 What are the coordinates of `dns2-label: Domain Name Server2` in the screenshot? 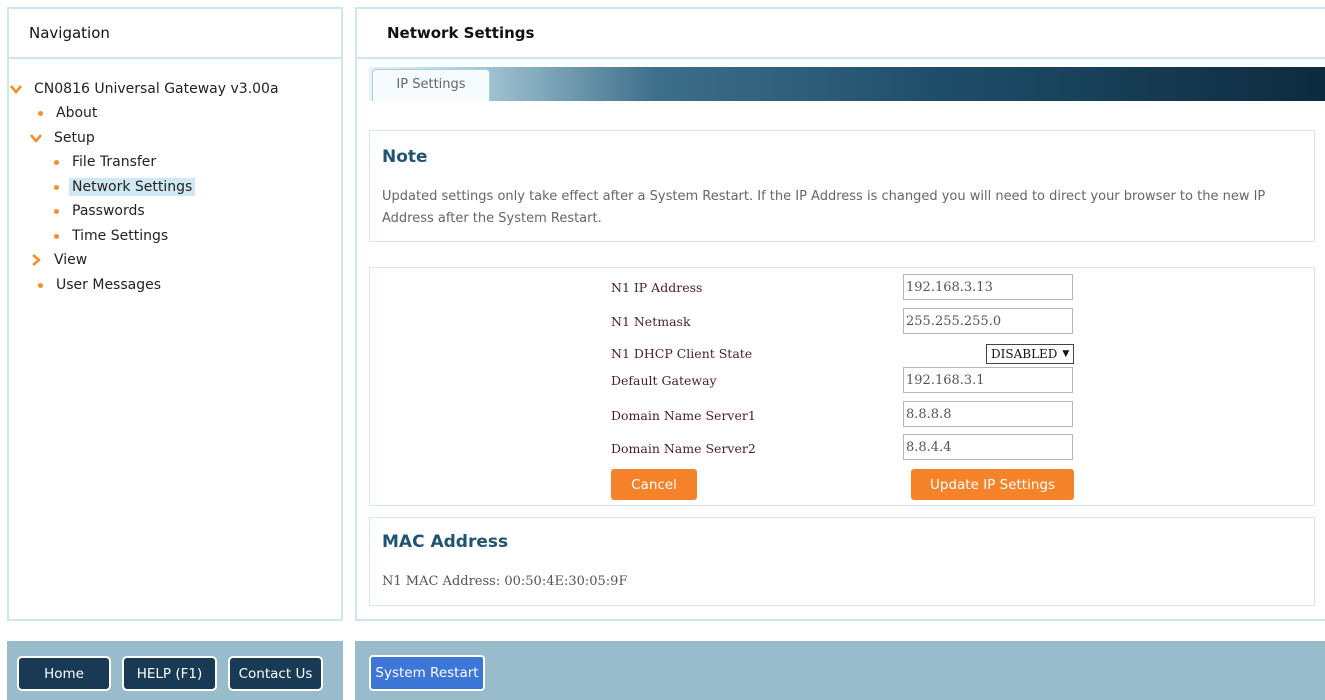 It's located at (683, 448).